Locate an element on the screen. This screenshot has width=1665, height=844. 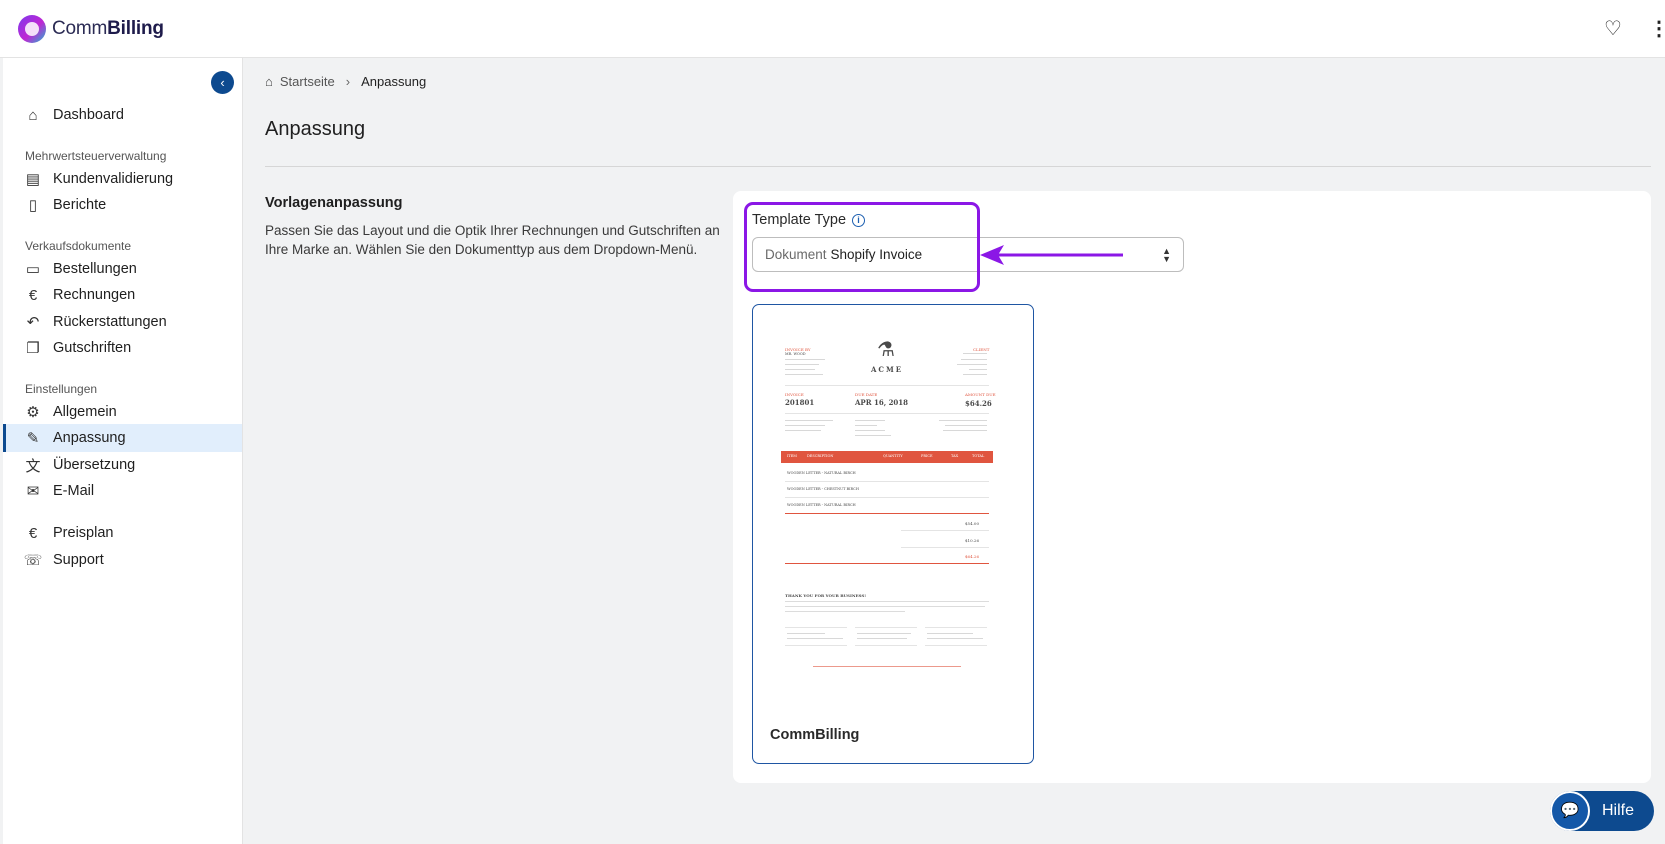
sidebar-item-anpassung: ✎ Anpassung is located at coordinates (122, 438).